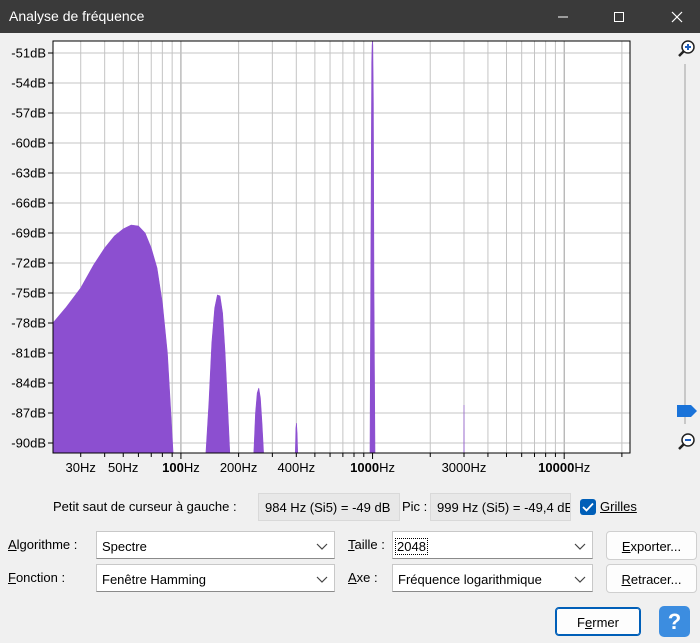 The image size is (700, 643). I want to click on y-tick-label: -66dB, so click(28, 203).